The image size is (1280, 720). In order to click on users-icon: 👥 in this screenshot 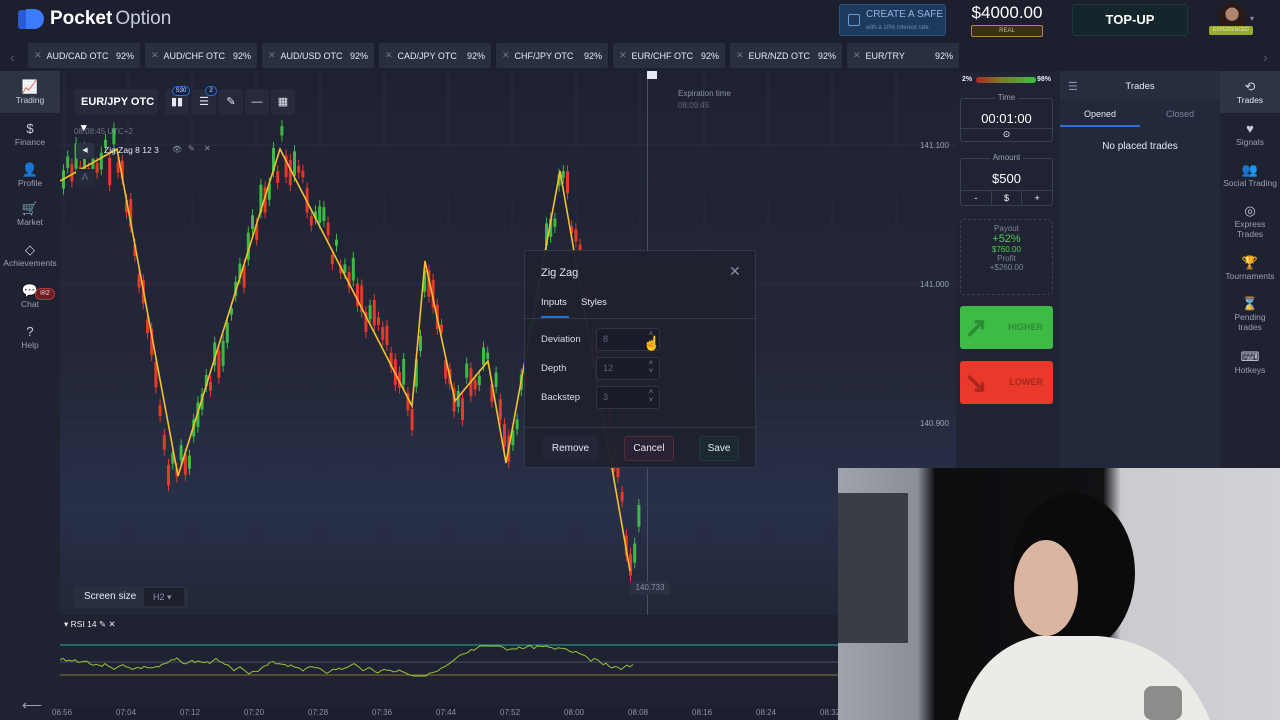, I will do `click(1250, 169)`.